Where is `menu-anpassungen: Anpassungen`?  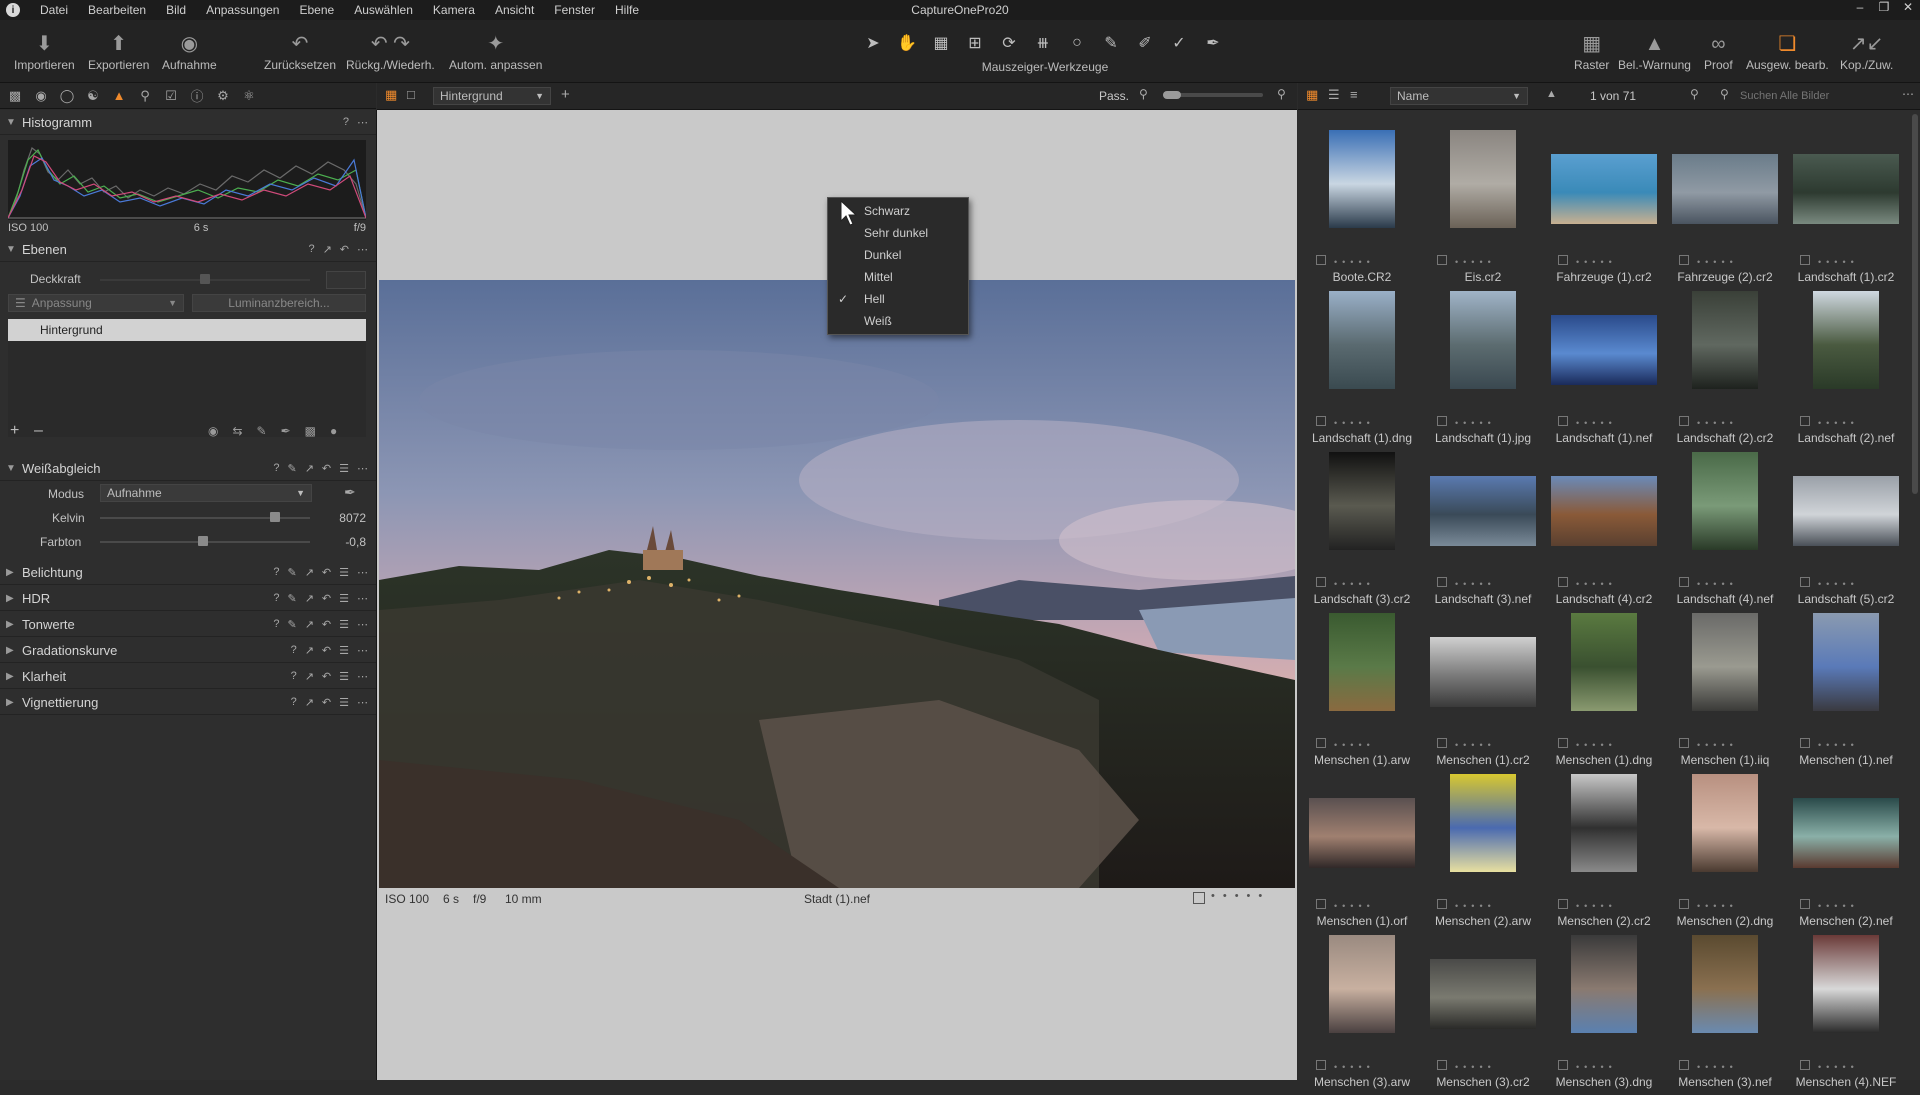 menu-anpassungen: Anpassungen is located at coordinates (242, 10).